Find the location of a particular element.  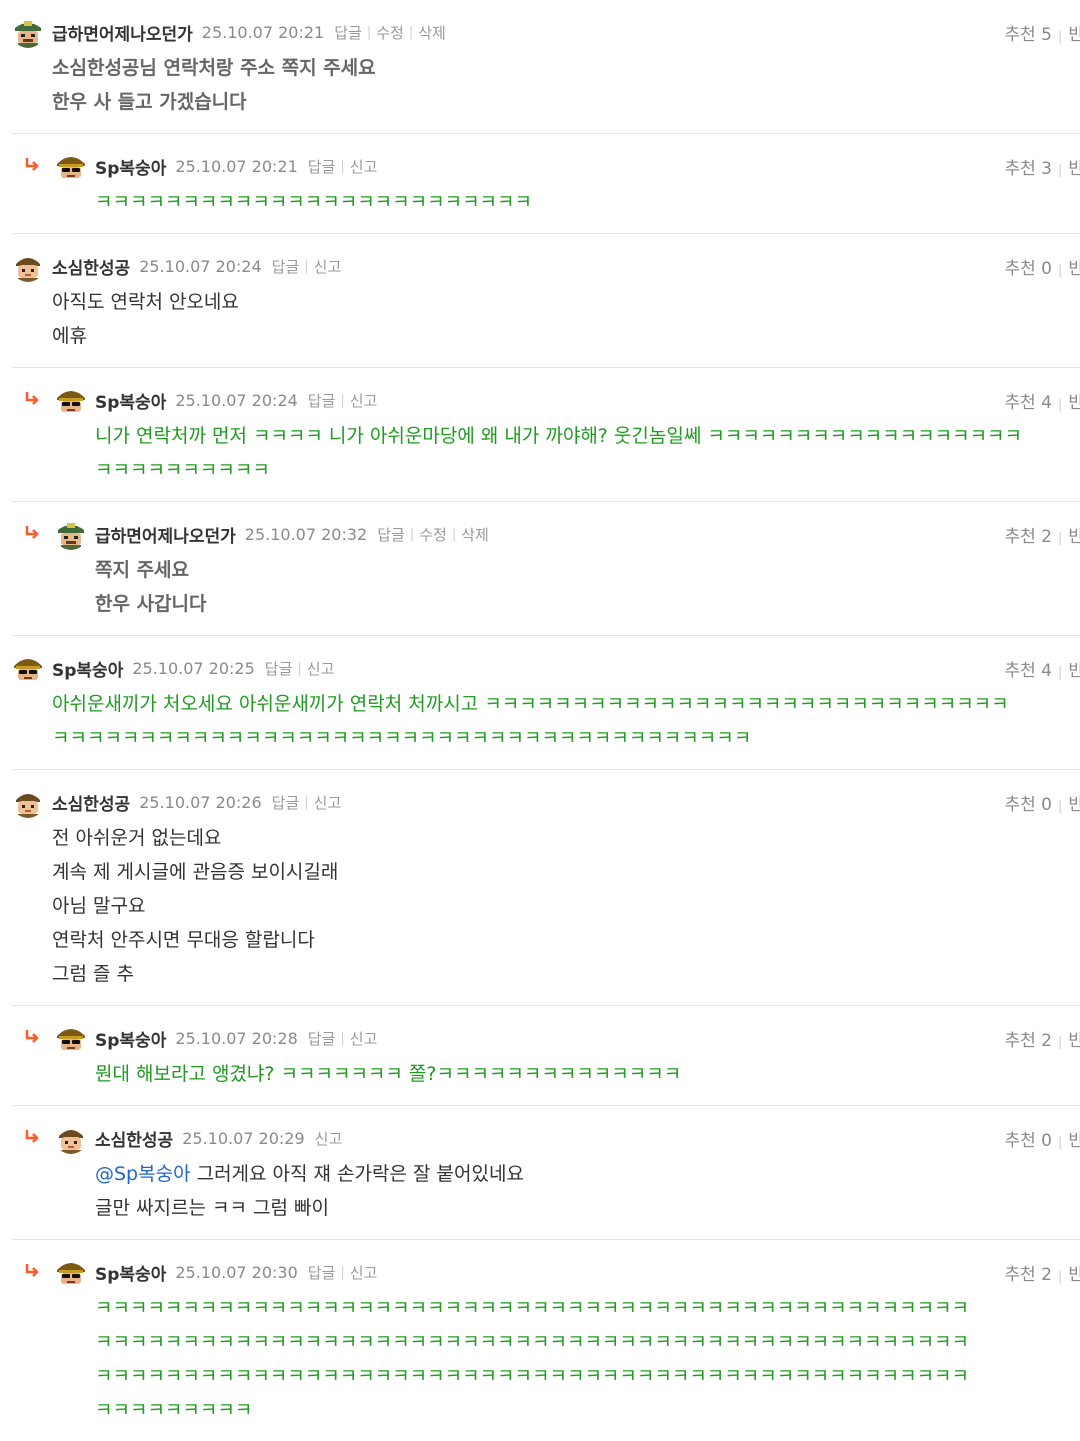

comment-date: 25.10.07 20:26 is located at coordinates (200, 802).